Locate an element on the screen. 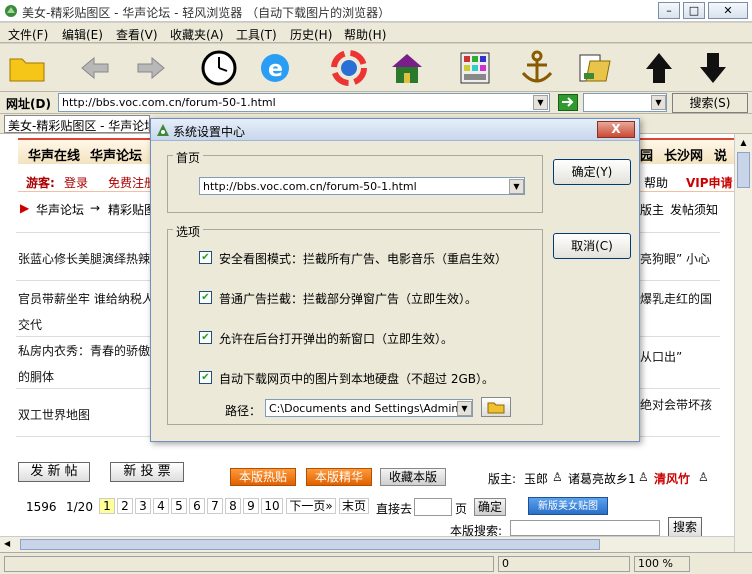  anchor-icon is located at coordinates (537, 68).